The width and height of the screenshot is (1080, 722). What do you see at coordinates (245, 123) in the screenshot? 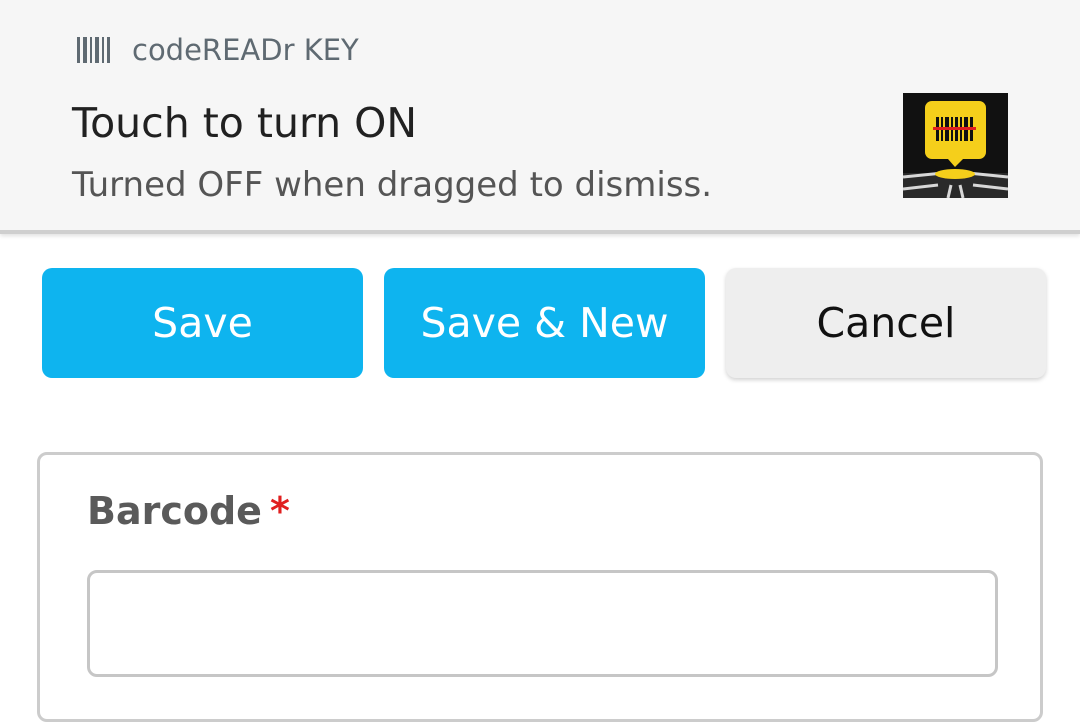
I see `notification-title: Touch to turn ON` at bounding box center [245, 123].